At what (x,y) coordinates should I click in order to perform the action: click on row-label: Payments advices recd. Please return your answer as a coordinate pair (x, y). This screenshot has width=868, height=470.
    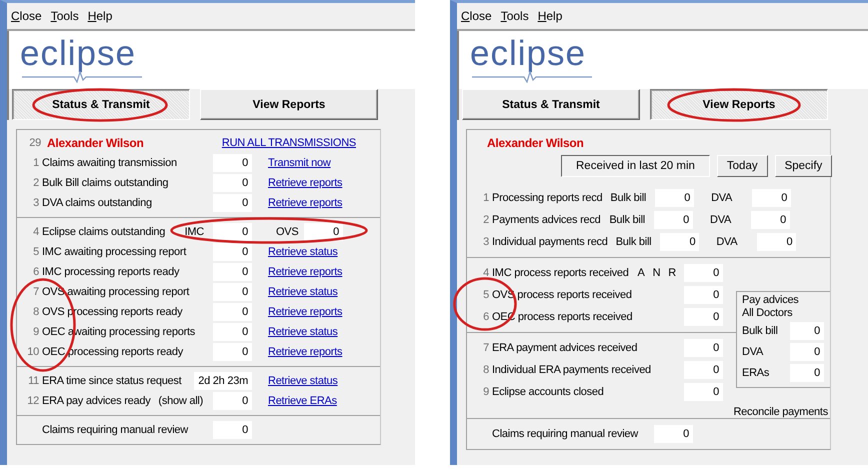
    Looking at the image, I should click on (546, 220).